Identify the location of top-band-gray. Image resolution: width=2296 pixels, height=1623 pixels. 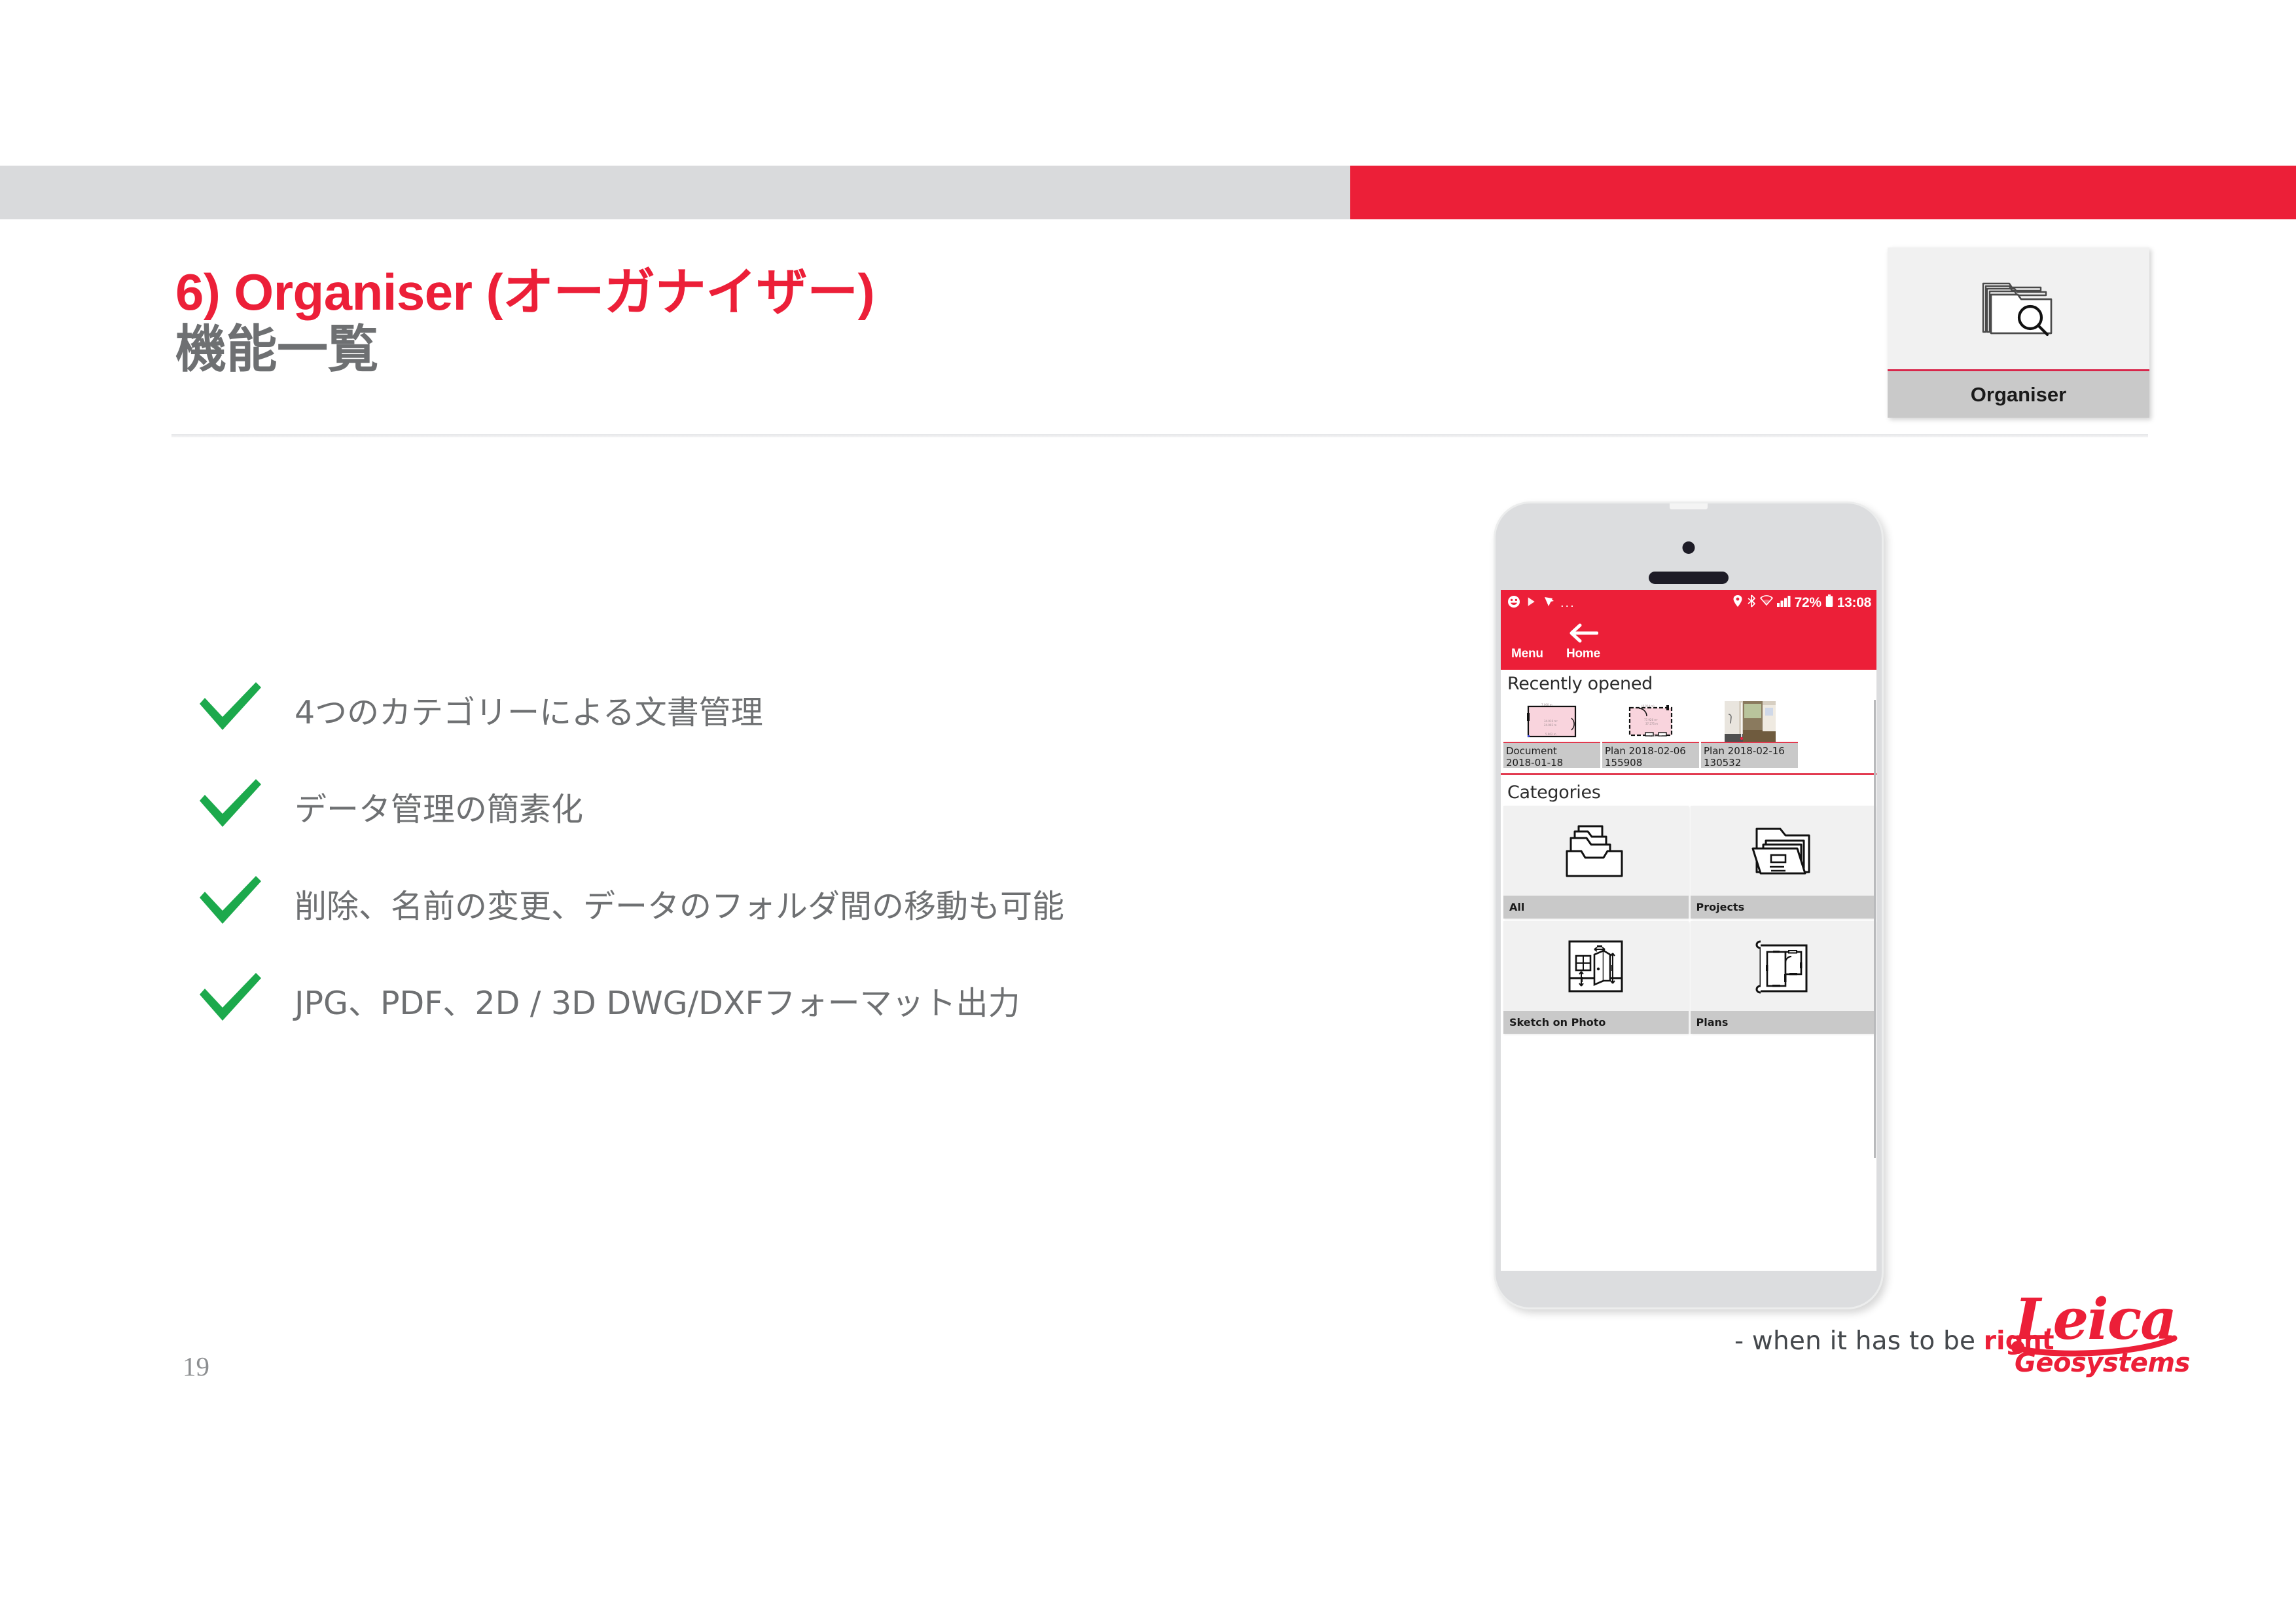
(675, 192).